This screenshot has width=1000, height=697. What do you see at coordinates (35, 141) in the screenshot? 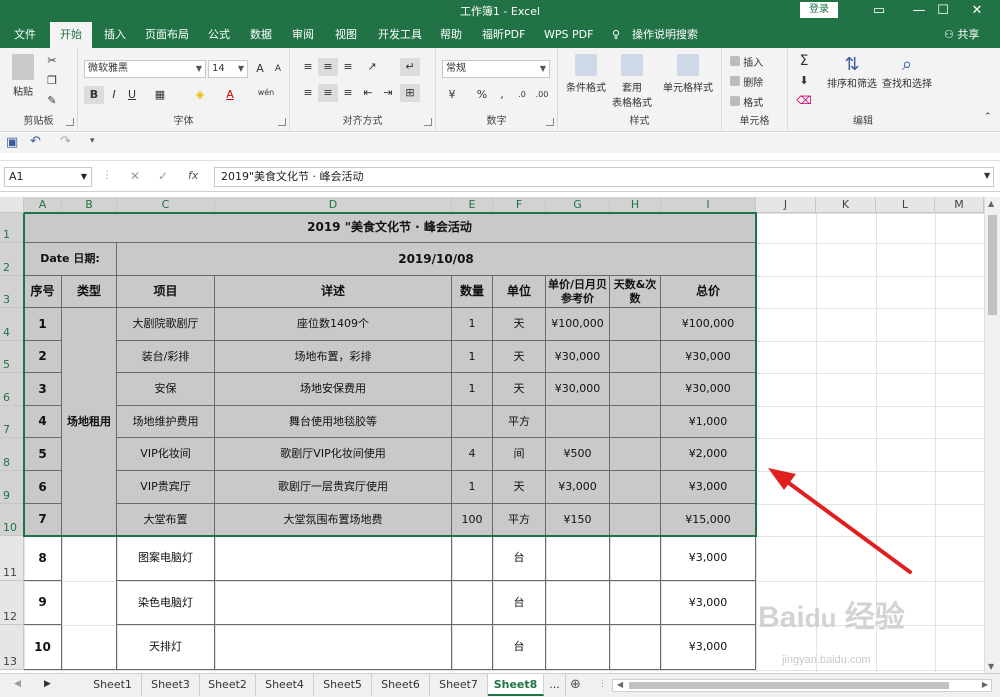
I see `undo-icon: ↶` at bounding box center [35, 141].